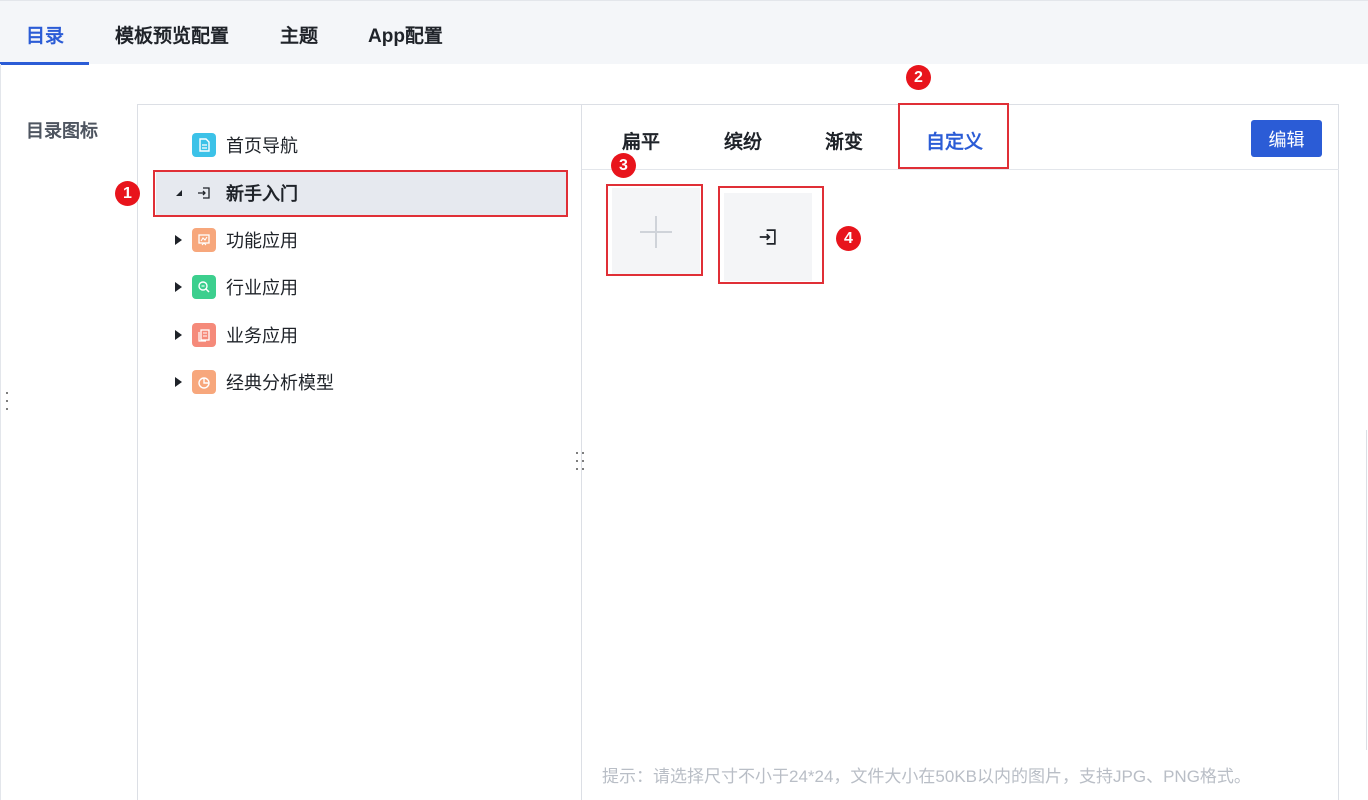 This screenshot has width=1368, height=800. I want to click on tree-item-label: 经典分析模型, so click(280, 383).